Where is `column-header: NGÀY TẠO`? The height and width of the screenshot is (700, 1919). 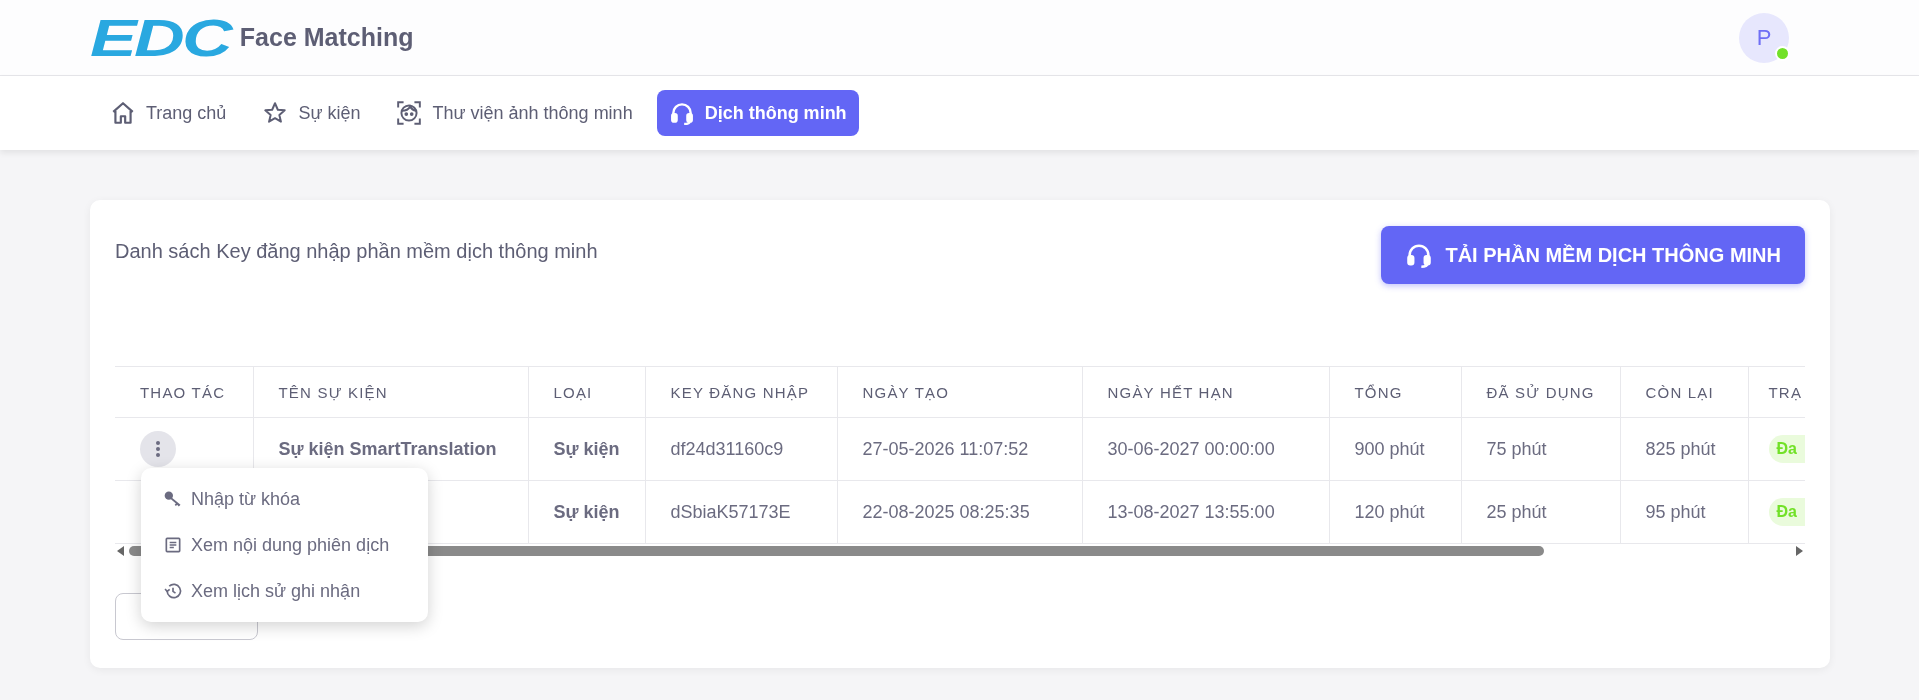 column-header: NGÀY TẠO is located at coordinates (959, 392).